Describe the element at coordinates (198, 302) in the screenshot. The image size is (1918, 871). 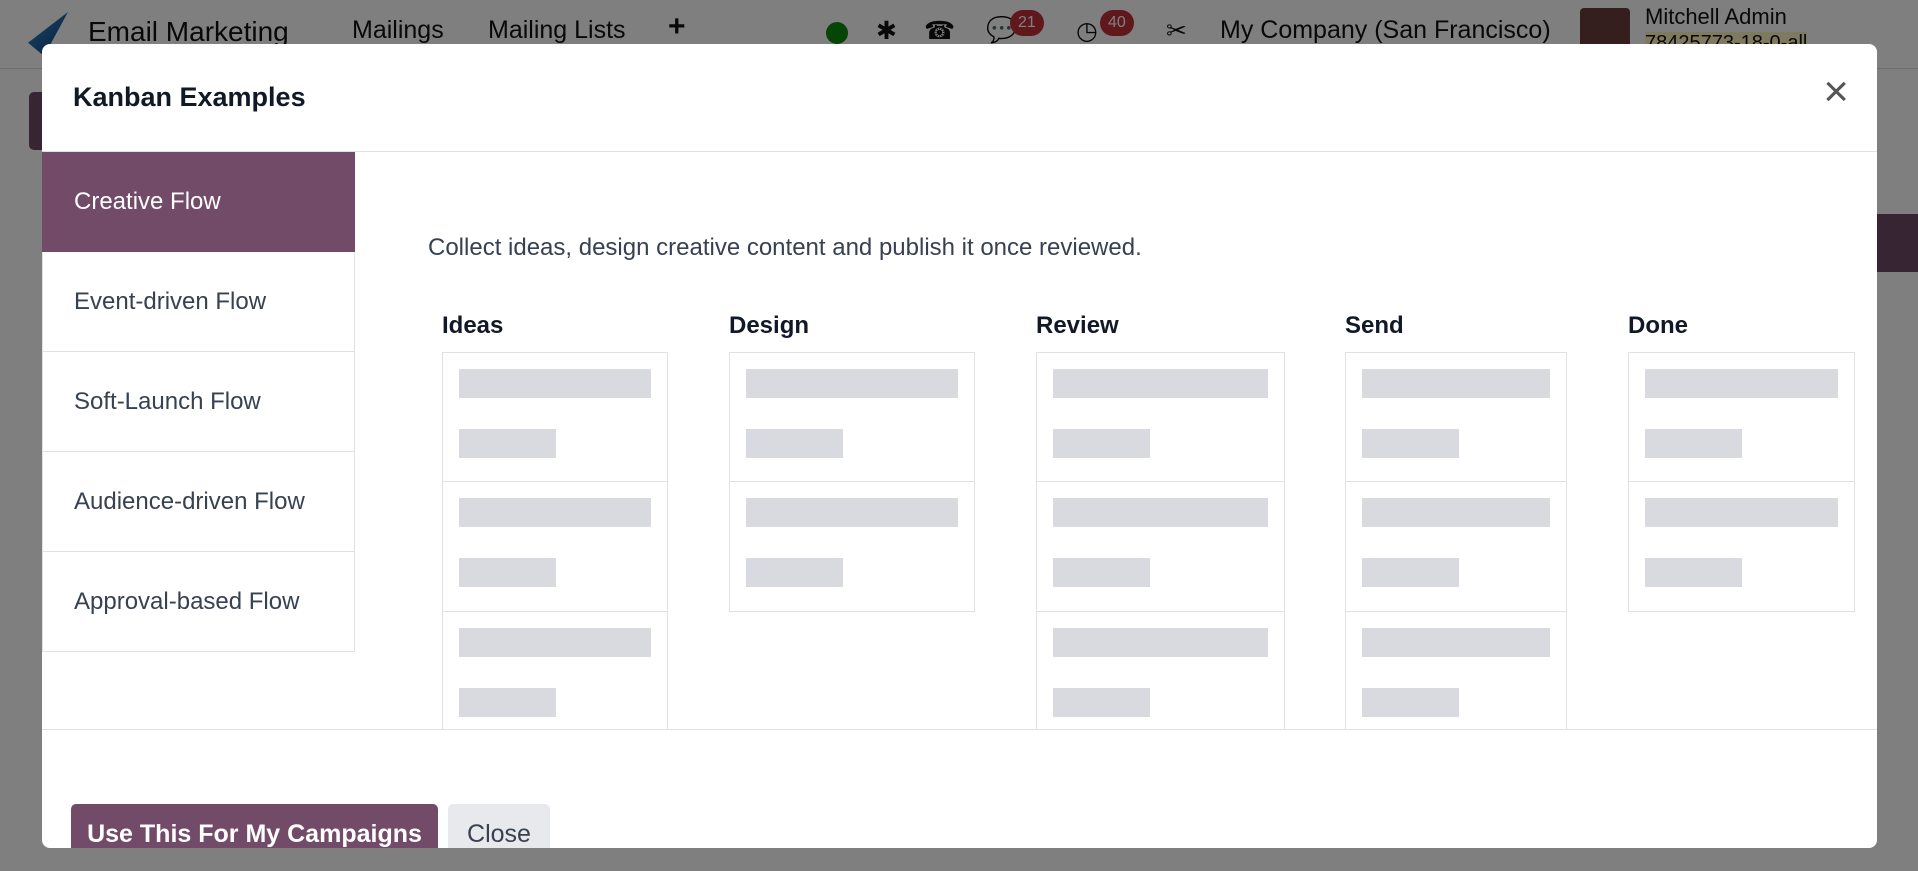
I see `flow-event-driven: Event-driven Flow` at that location.